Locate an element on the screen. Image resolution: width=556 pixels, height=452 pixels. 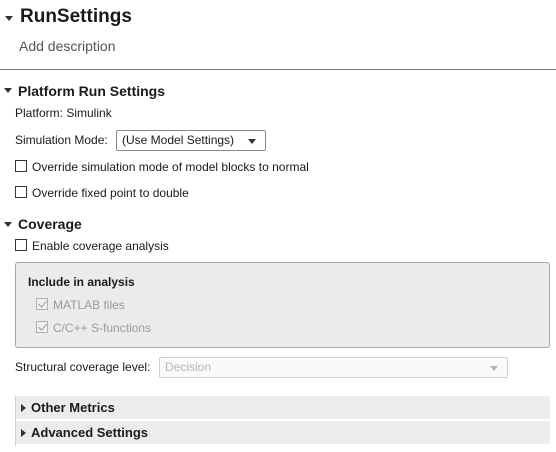
matlab-files-label: MATLAB files is located at coordinates (89, 305).